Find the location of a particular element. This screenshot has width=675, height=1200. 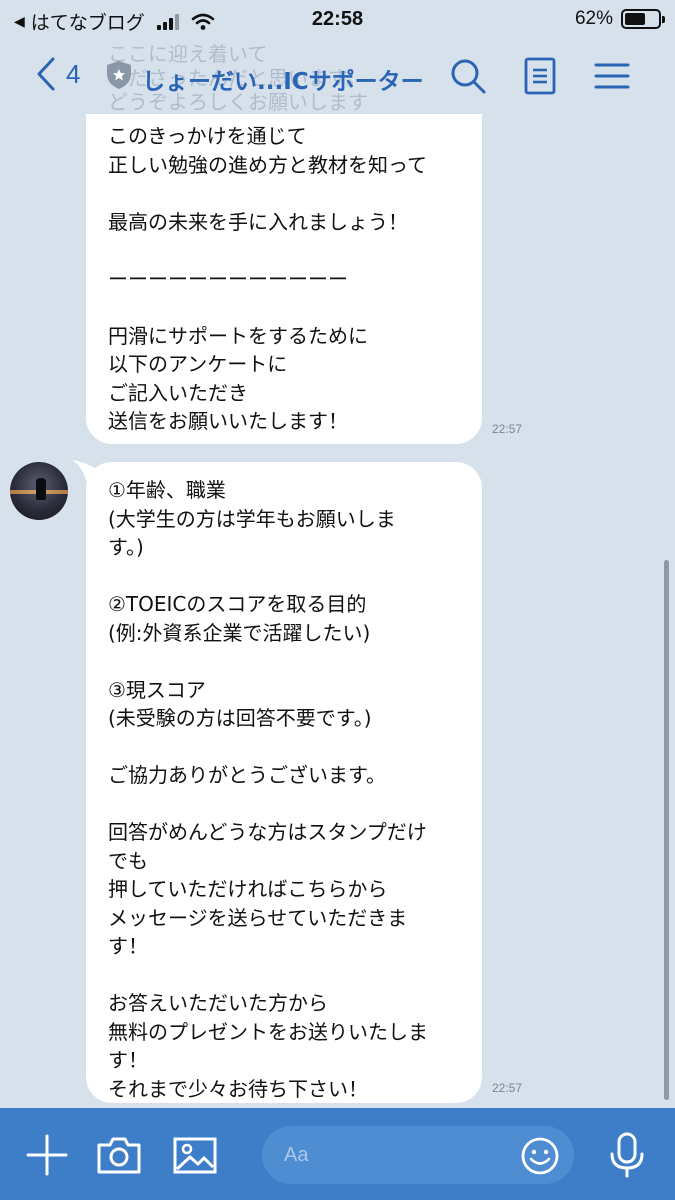

unread-count: 4 is located at coordinates (73, 73).